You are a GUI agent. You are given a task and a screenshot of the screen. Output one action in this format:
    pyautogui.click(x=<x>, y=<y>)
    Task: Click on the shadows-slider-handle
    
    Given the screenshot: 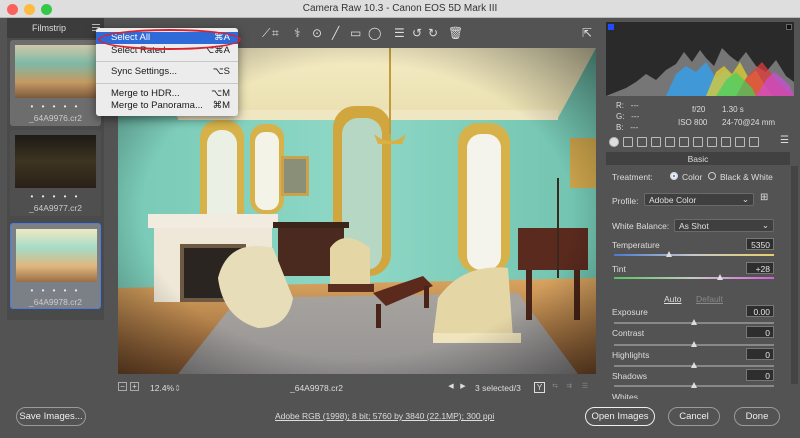 What is the action you would take?
    pyautogui.click(x=694, y=385)
    